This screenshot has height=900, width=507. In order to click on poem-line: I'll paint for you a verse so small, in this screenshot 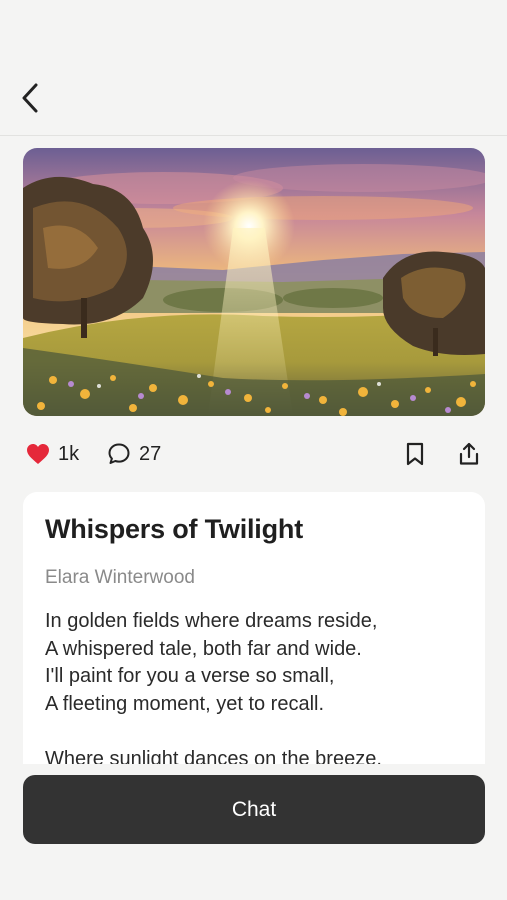, I will do `click(190, 676)`.